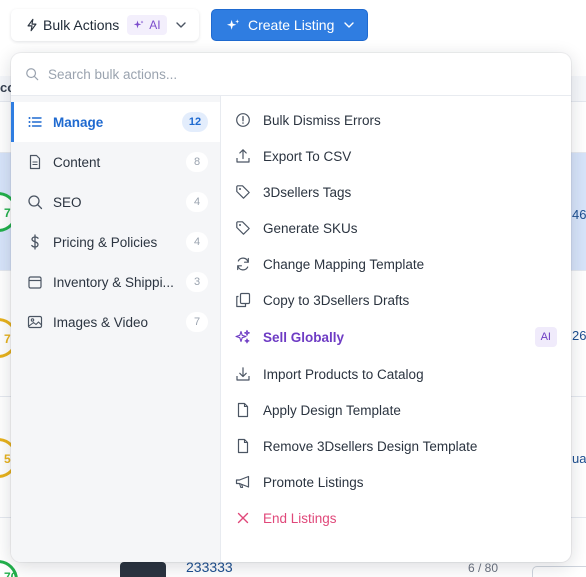 The image size is (586, 577). Describe the element at coordinates (77, 162) in the screenshot. I see `category-label: Content` at that location.